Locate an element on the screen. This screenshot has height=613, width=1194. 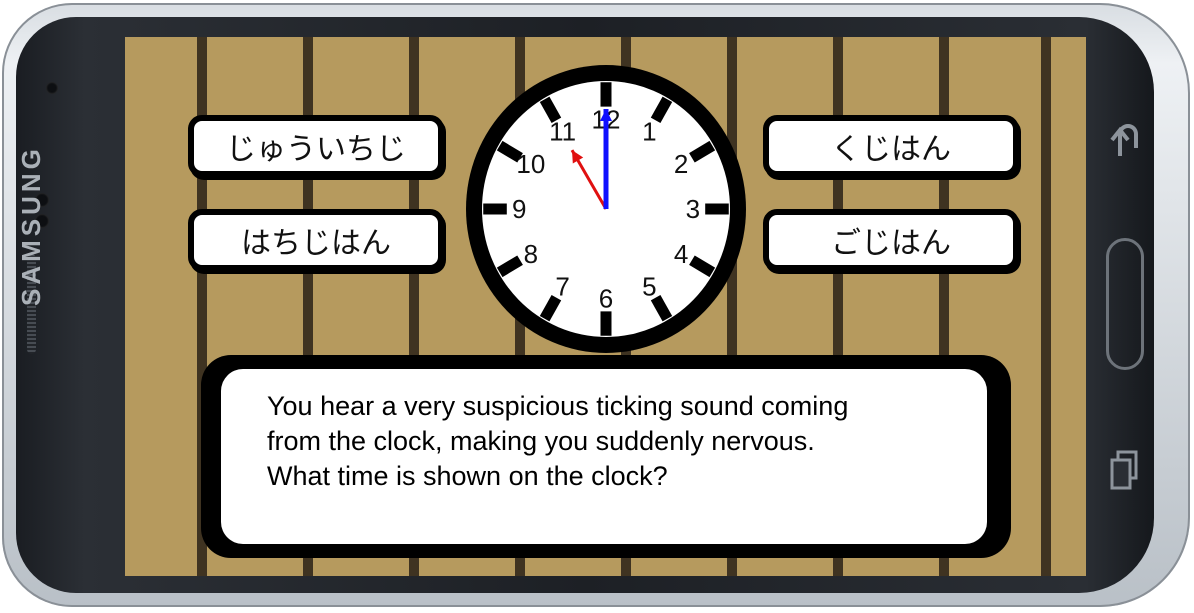
clock-number: 1 is located at coordinates (649, 131).